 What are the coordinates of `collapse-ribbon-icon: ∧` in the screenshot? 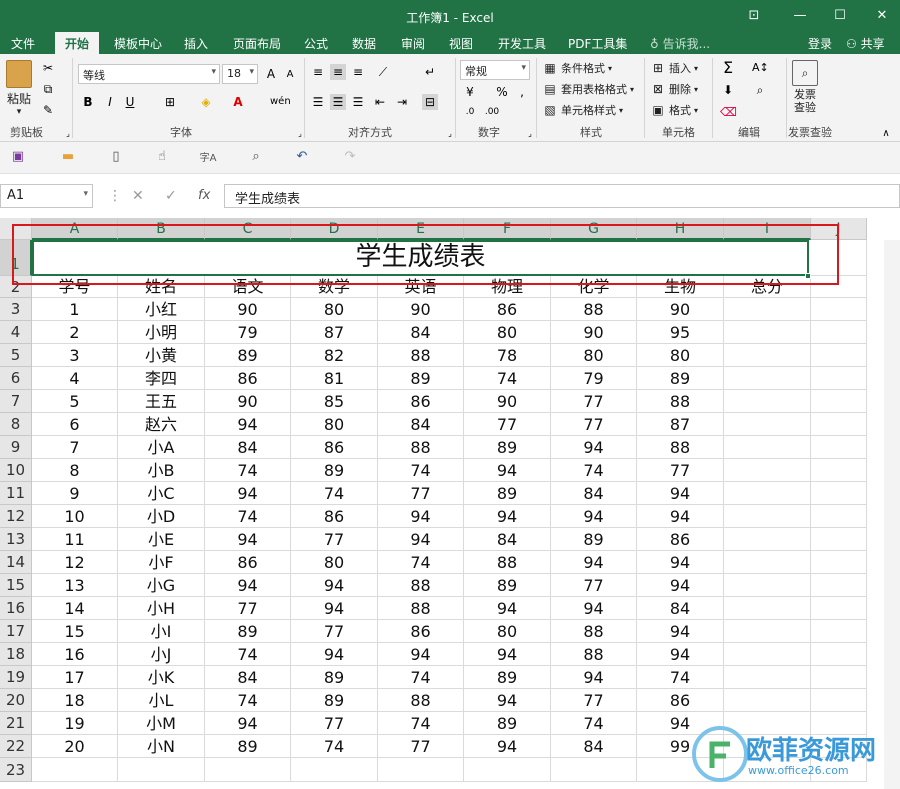 It's located at (886, 134).